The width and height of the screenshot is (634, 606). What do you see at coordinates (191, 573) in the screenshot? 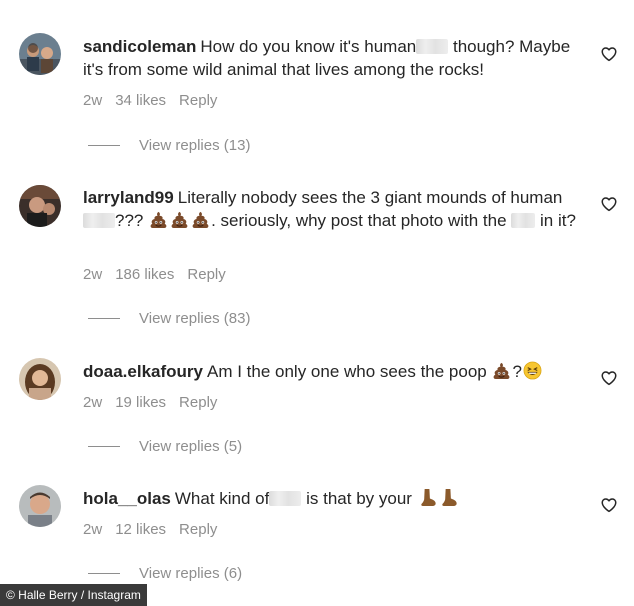
I see `view-replies-label: View replies (6)` at bounding box center [191, 573].